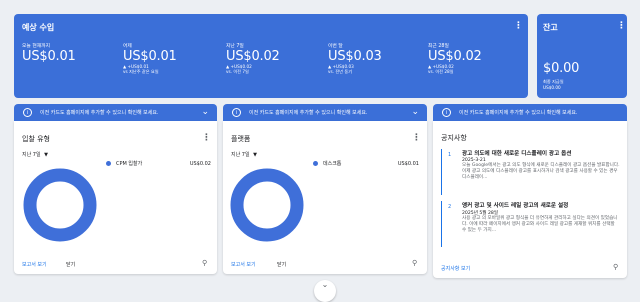  I want to click on metric-label: 오늘 현재까지, so click(36, 46).